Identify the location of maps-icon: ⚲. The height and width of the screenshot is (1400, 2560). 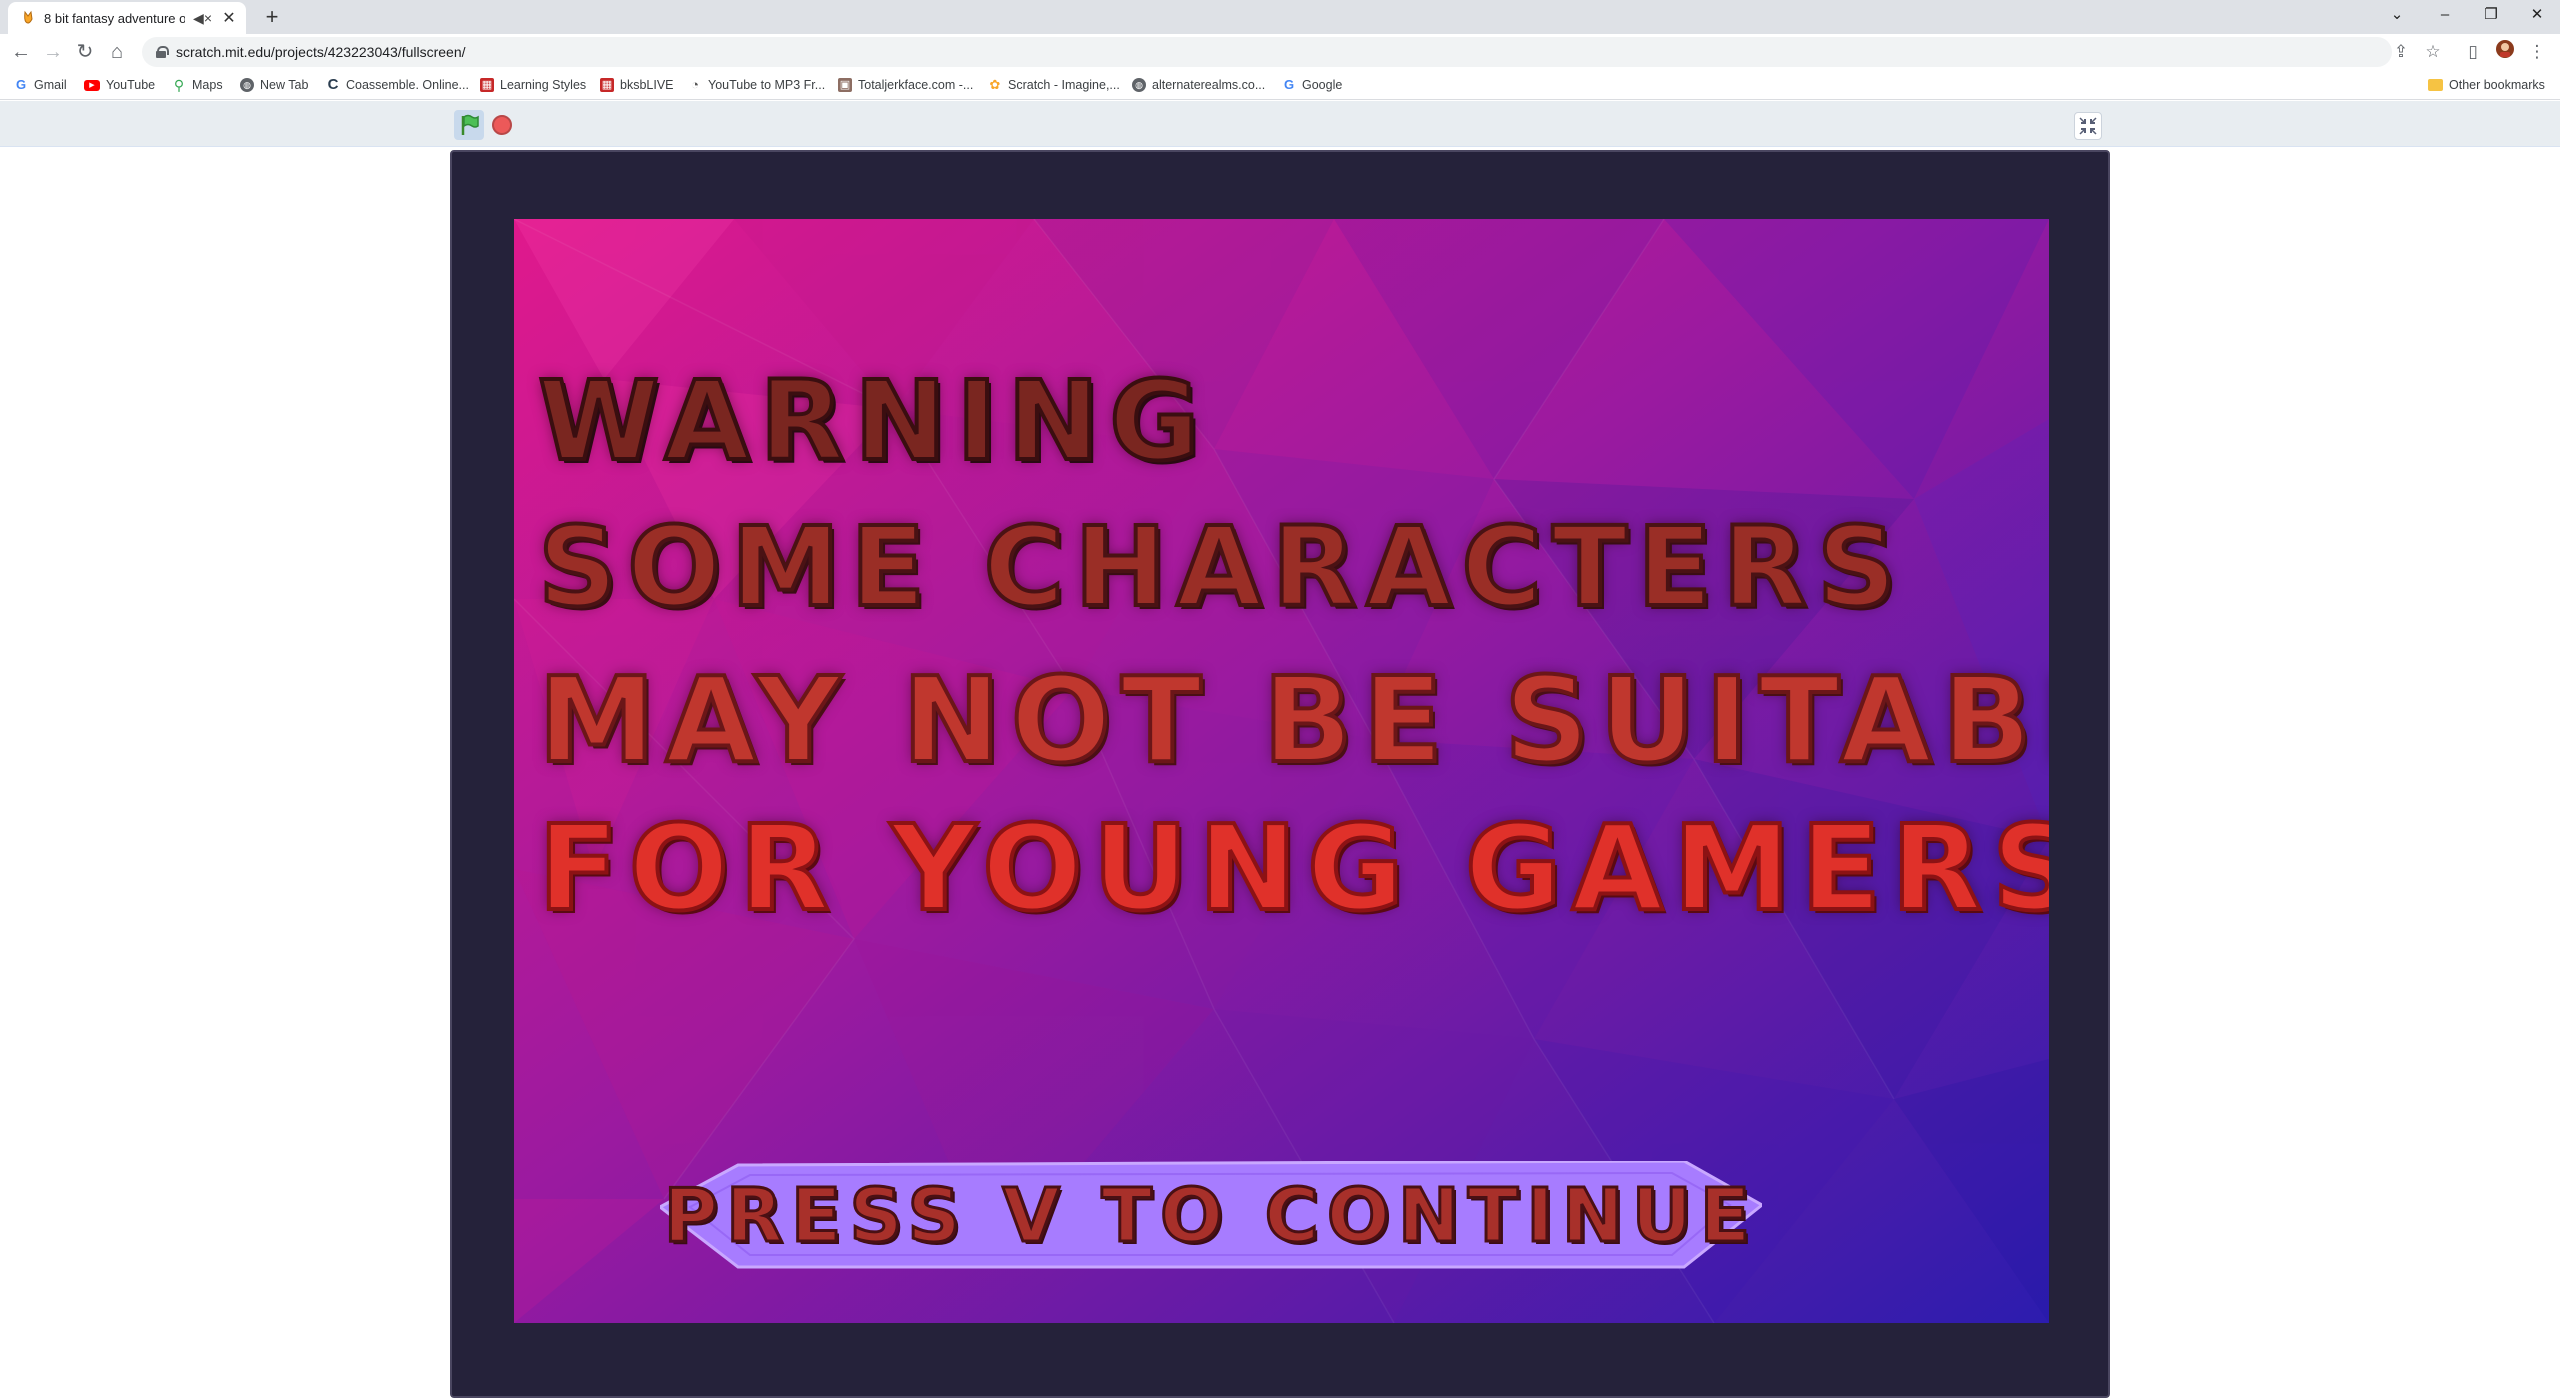
(179, 85).